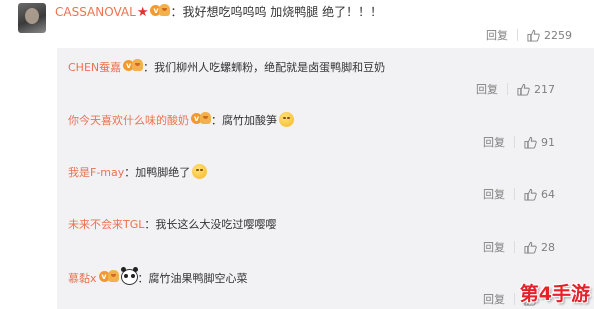  I want to click on reply-username: 慕黏x, so click(82, 278).